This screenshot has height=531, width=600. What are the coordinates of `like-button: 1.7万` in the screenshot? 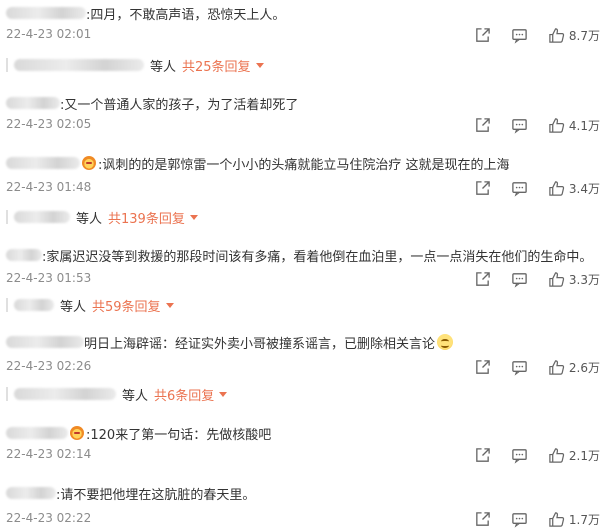 It's located at (574, 519).